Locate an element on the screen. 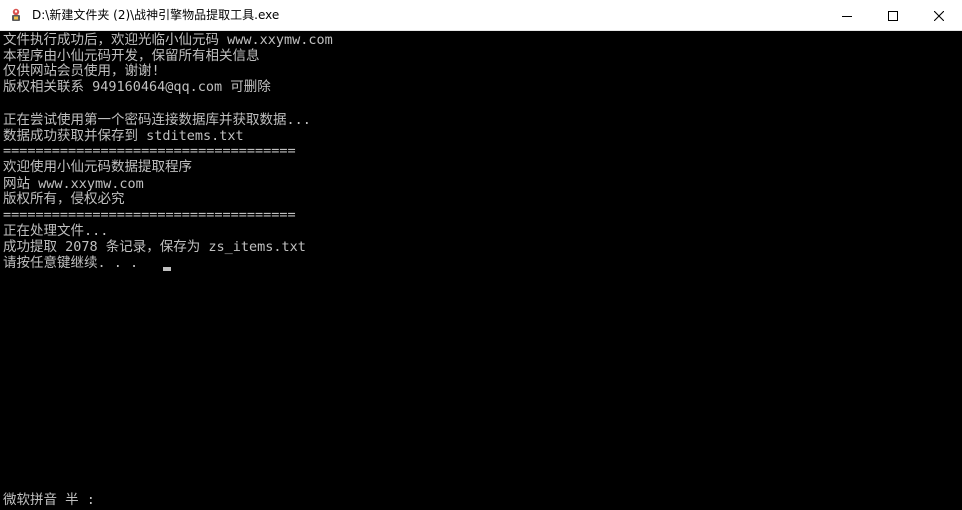  minimize-icon is located at coordinates (847, 16).